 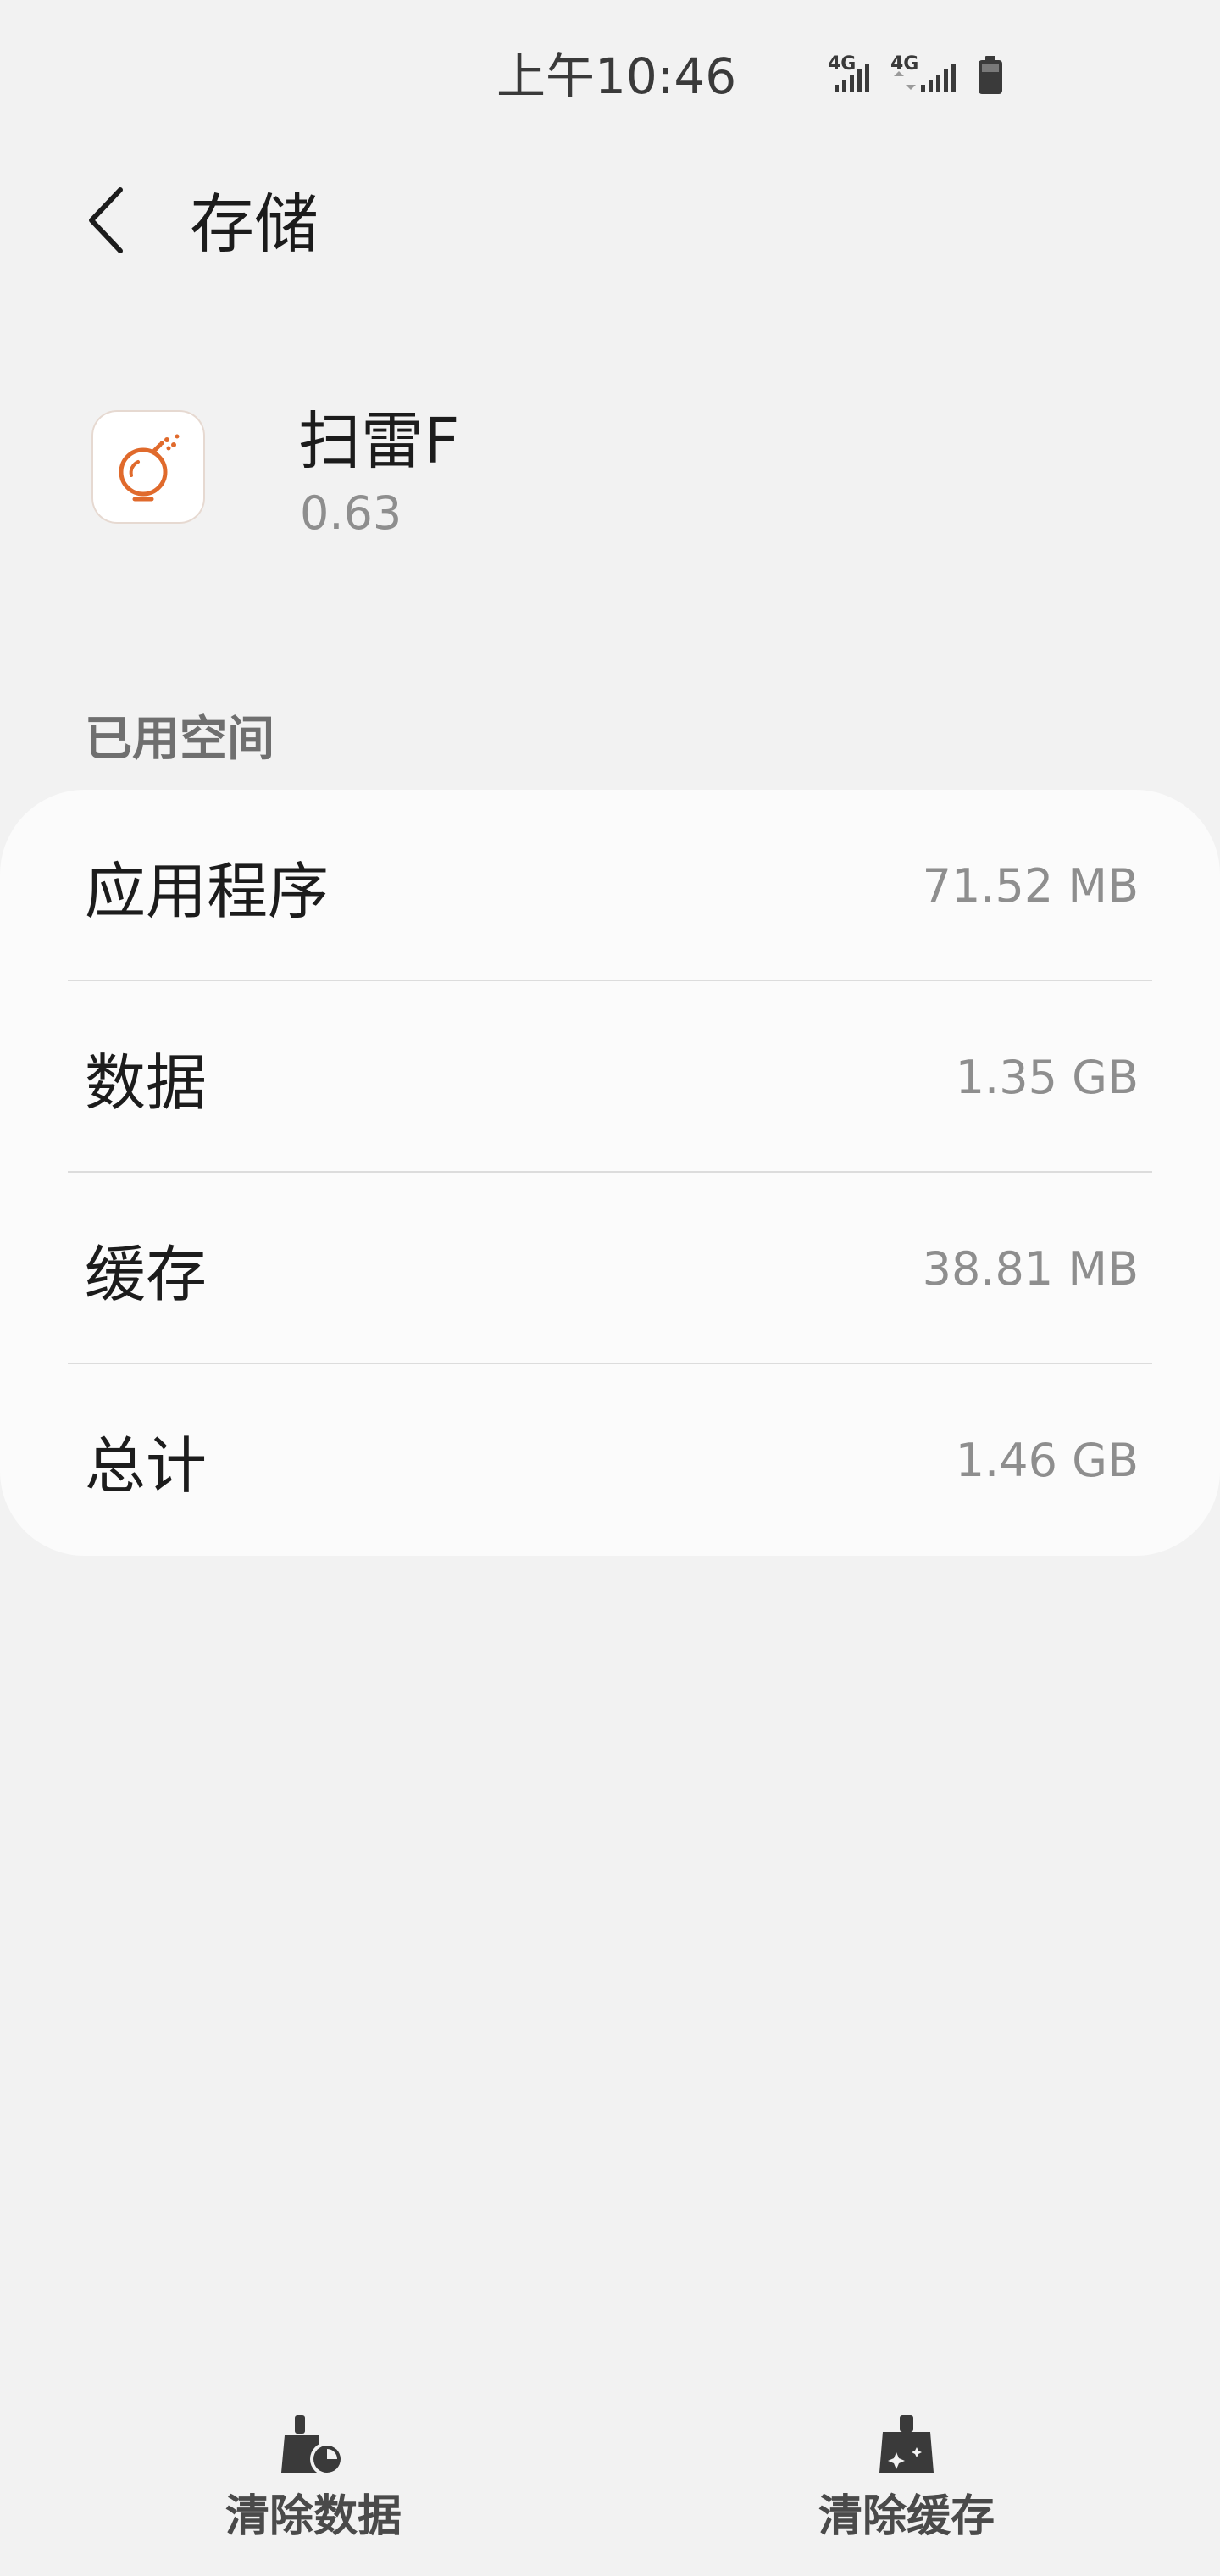 What do you see at coordinates (610, 1268) in the screenshot?
I see `storage-row-cache: 缓存 38.81 MB` at bounding box center [610, 1268].